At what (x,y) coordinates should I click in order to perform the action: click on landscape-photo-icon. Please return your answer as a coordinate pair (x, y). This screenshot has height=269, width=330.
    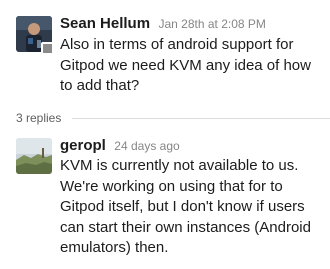
    Looking at the image, I should click on (34, 156).